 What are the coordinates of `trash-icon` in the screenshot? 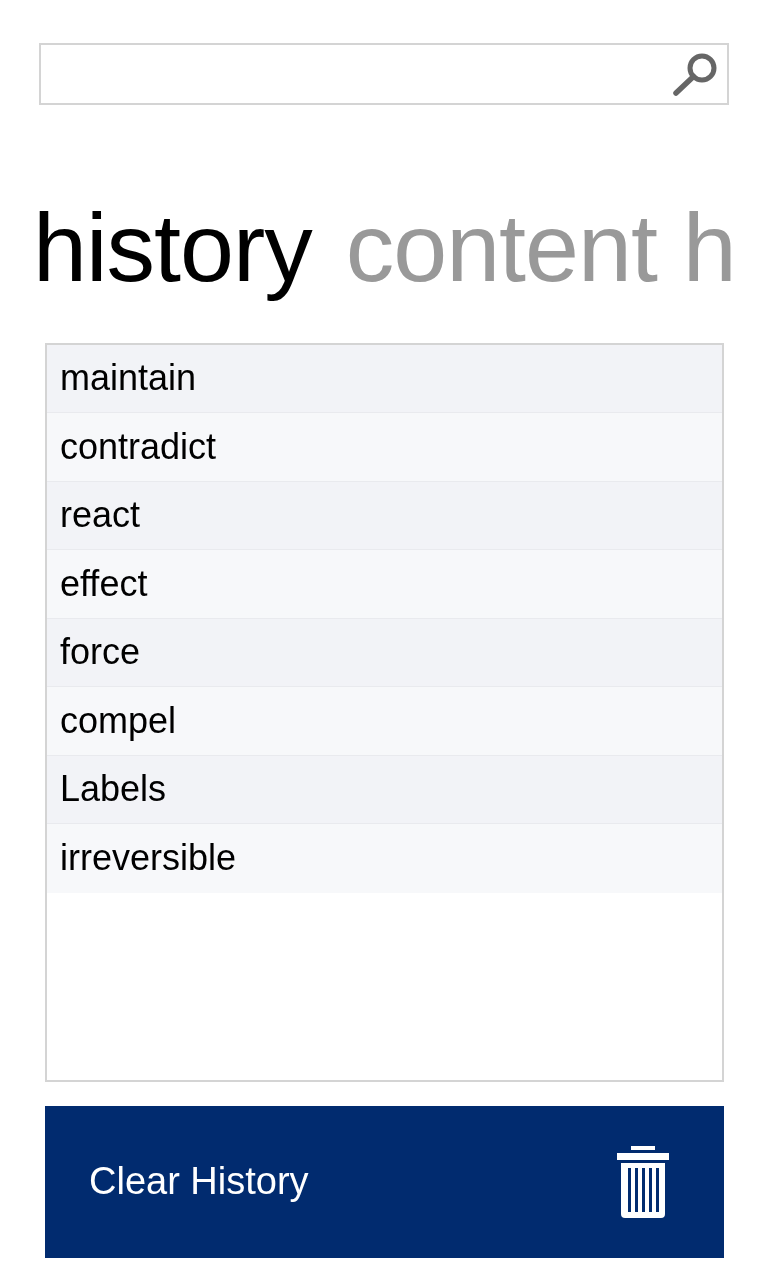 It's located at (643, 1181).